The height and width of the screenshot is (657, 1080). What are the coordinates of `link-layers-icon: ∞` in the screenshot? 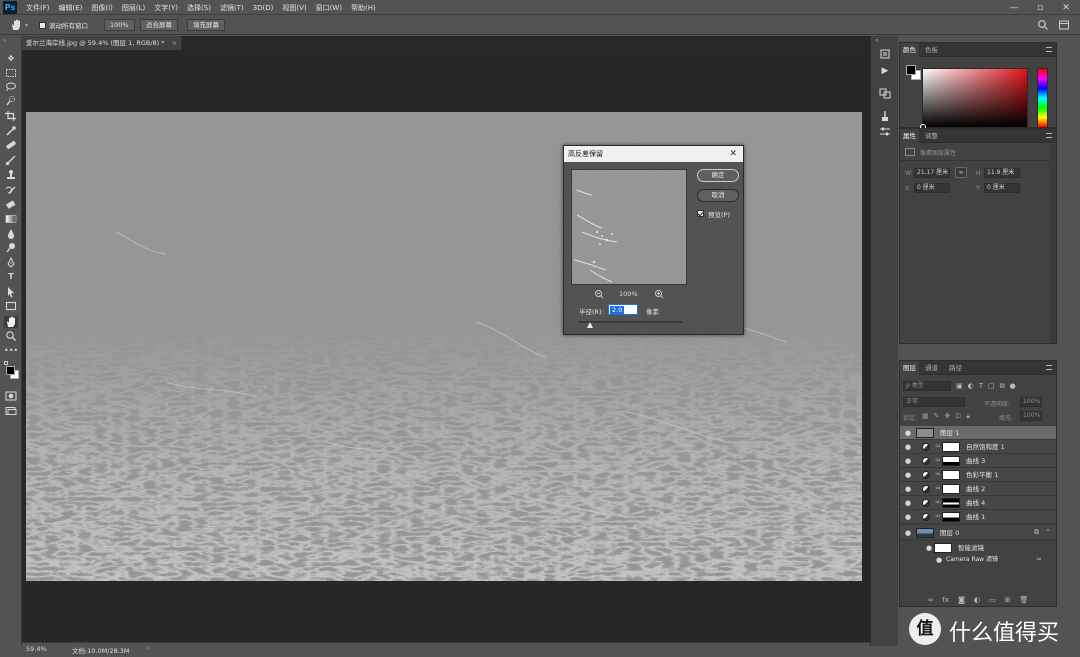 It's located at (931, 600).